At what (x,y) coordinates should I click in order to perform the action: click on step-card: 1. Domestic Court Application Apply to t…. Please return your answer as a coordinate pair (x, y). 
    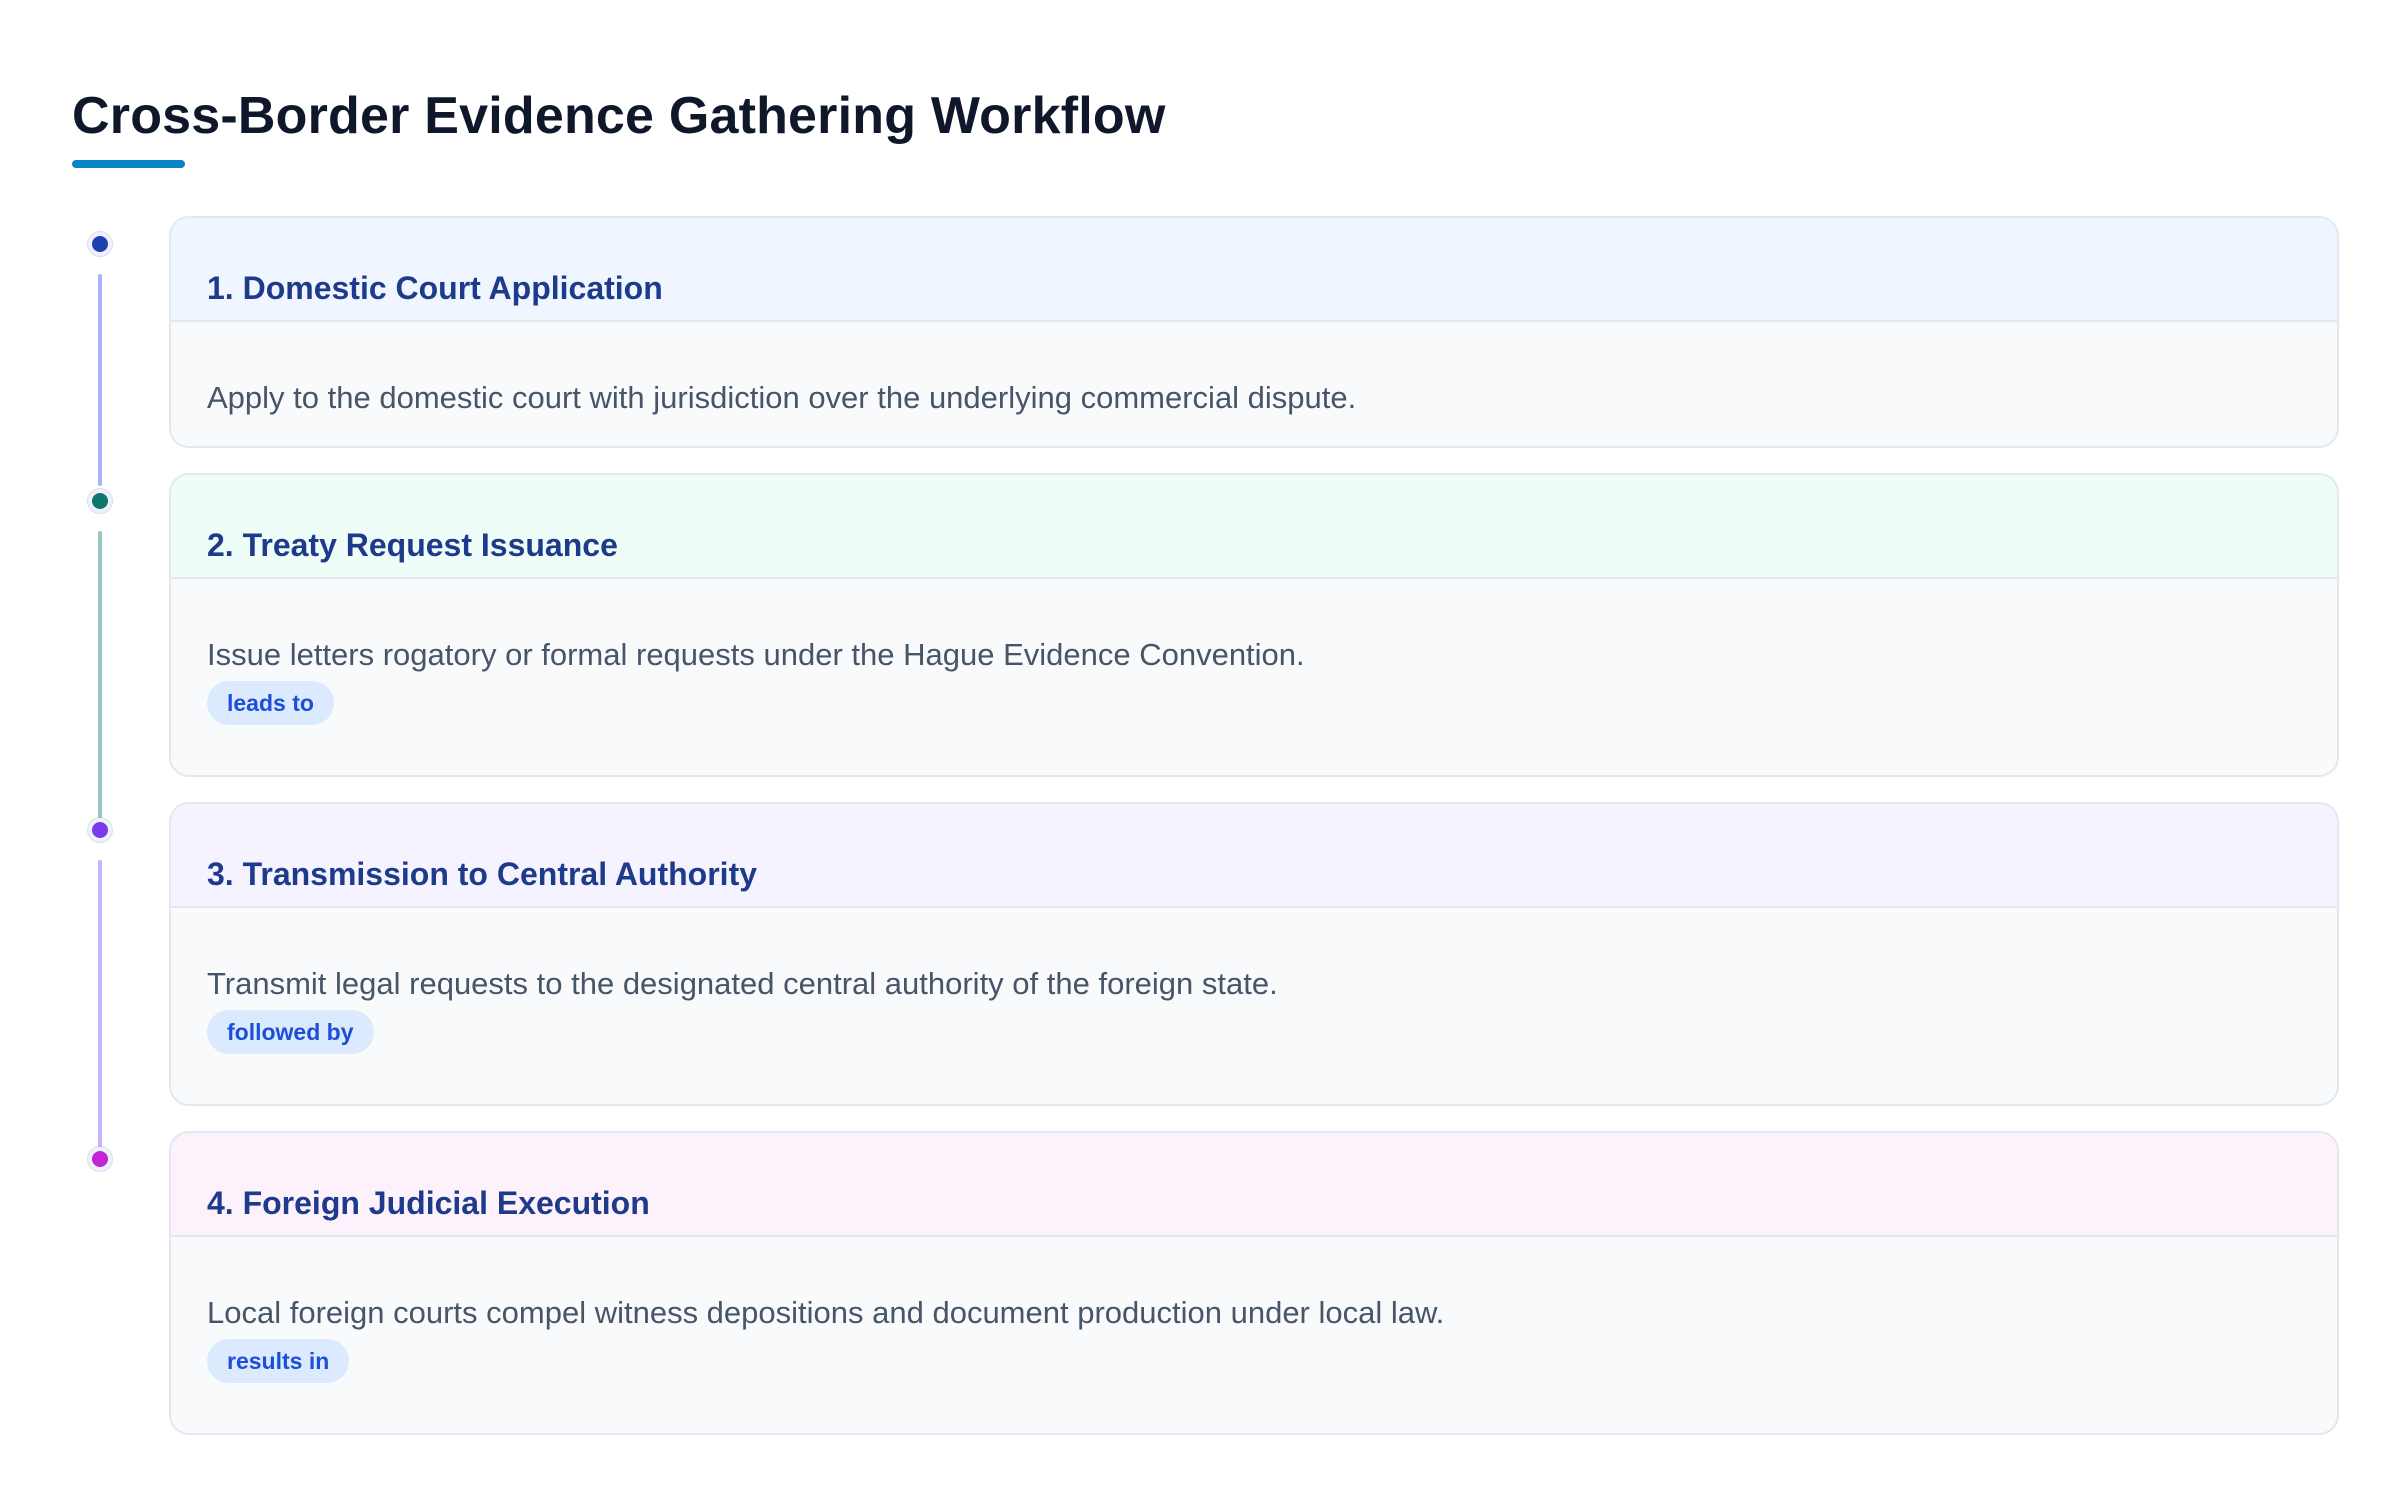
    Looking at the image, I should click on (1254, 332).